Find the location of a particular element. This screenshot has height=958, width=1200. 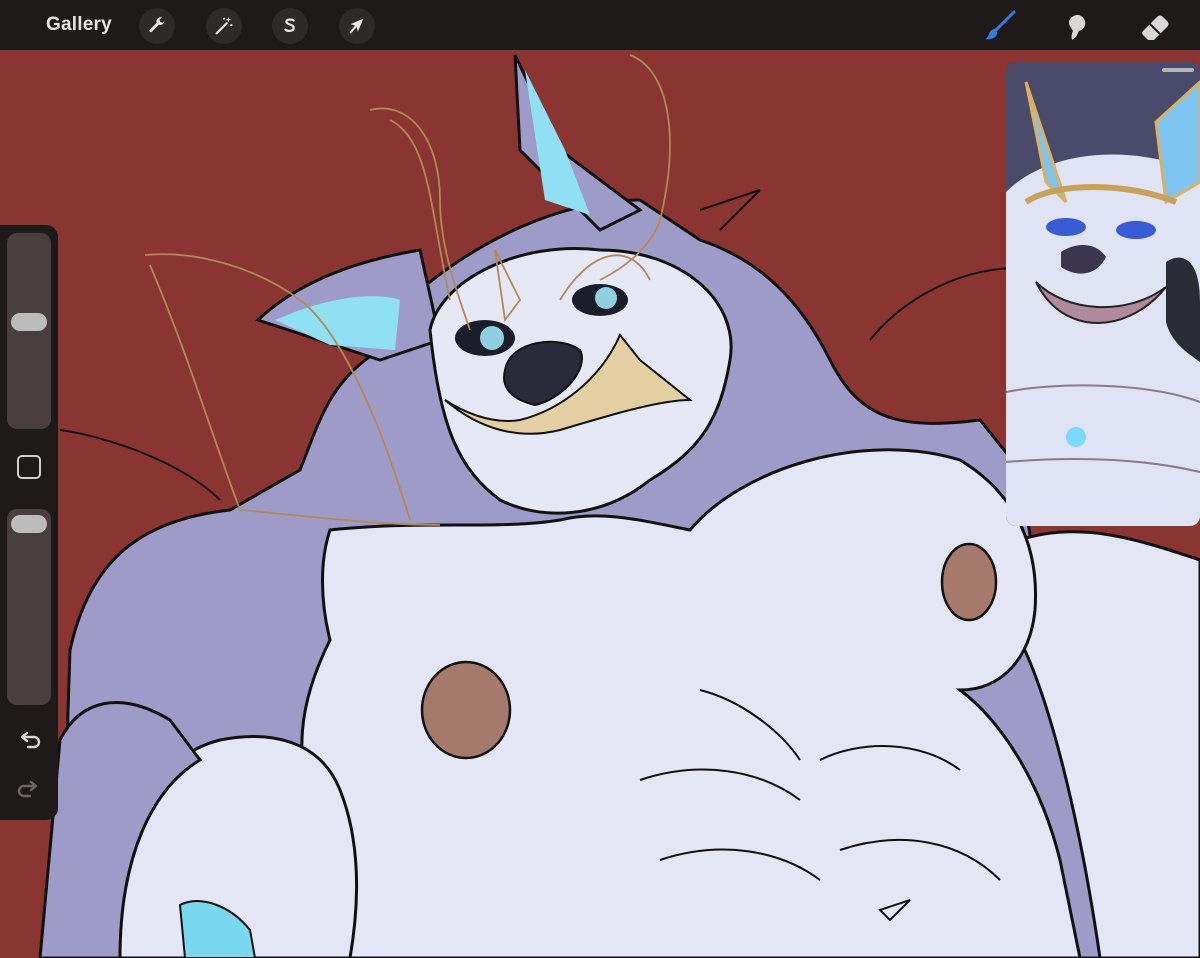

selection-button is located at coordinates (290, 26).